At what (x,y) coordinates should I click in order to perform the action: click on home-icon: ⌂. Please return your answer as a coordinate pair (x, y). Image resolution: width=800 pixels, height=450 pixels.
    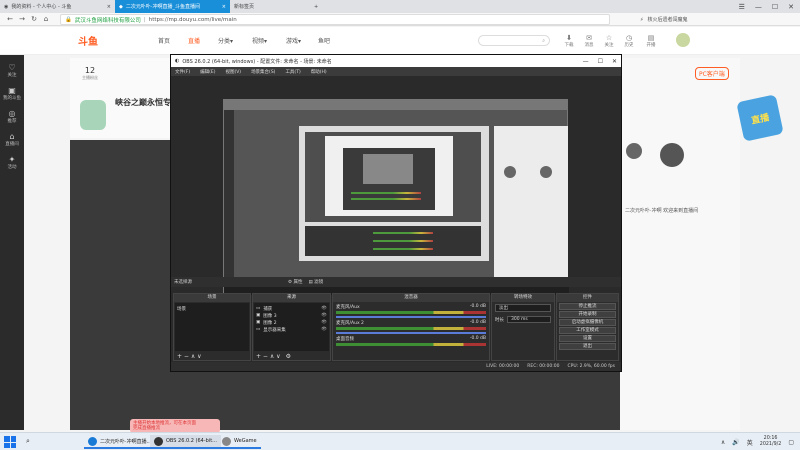
    Looking at the image, I should click on (46, 19).